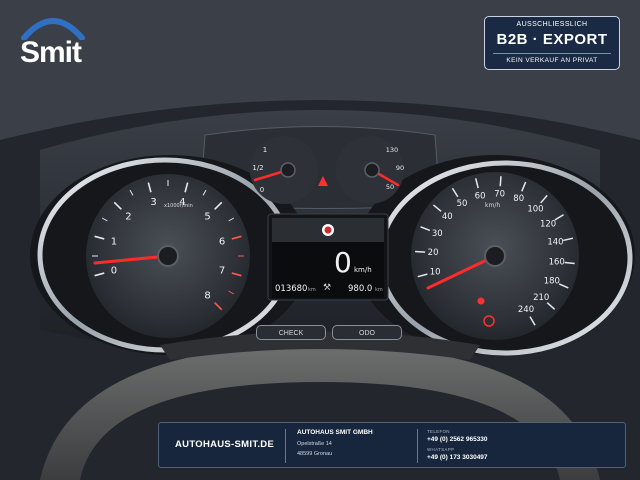 This screenshot has height=480, width=640. Describe the element at coordinates (441, 449) in the screenshot. I see `footer-whatsapp-label: WHATSAPP` at that location.